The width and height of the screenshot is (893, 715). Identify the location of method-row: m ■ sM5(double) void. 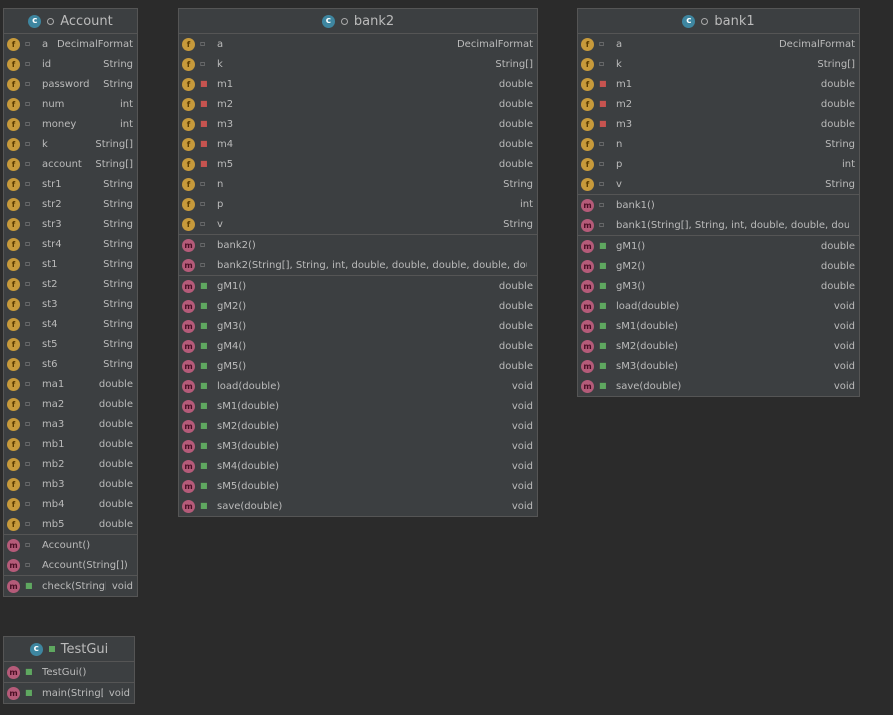
(358, 486).